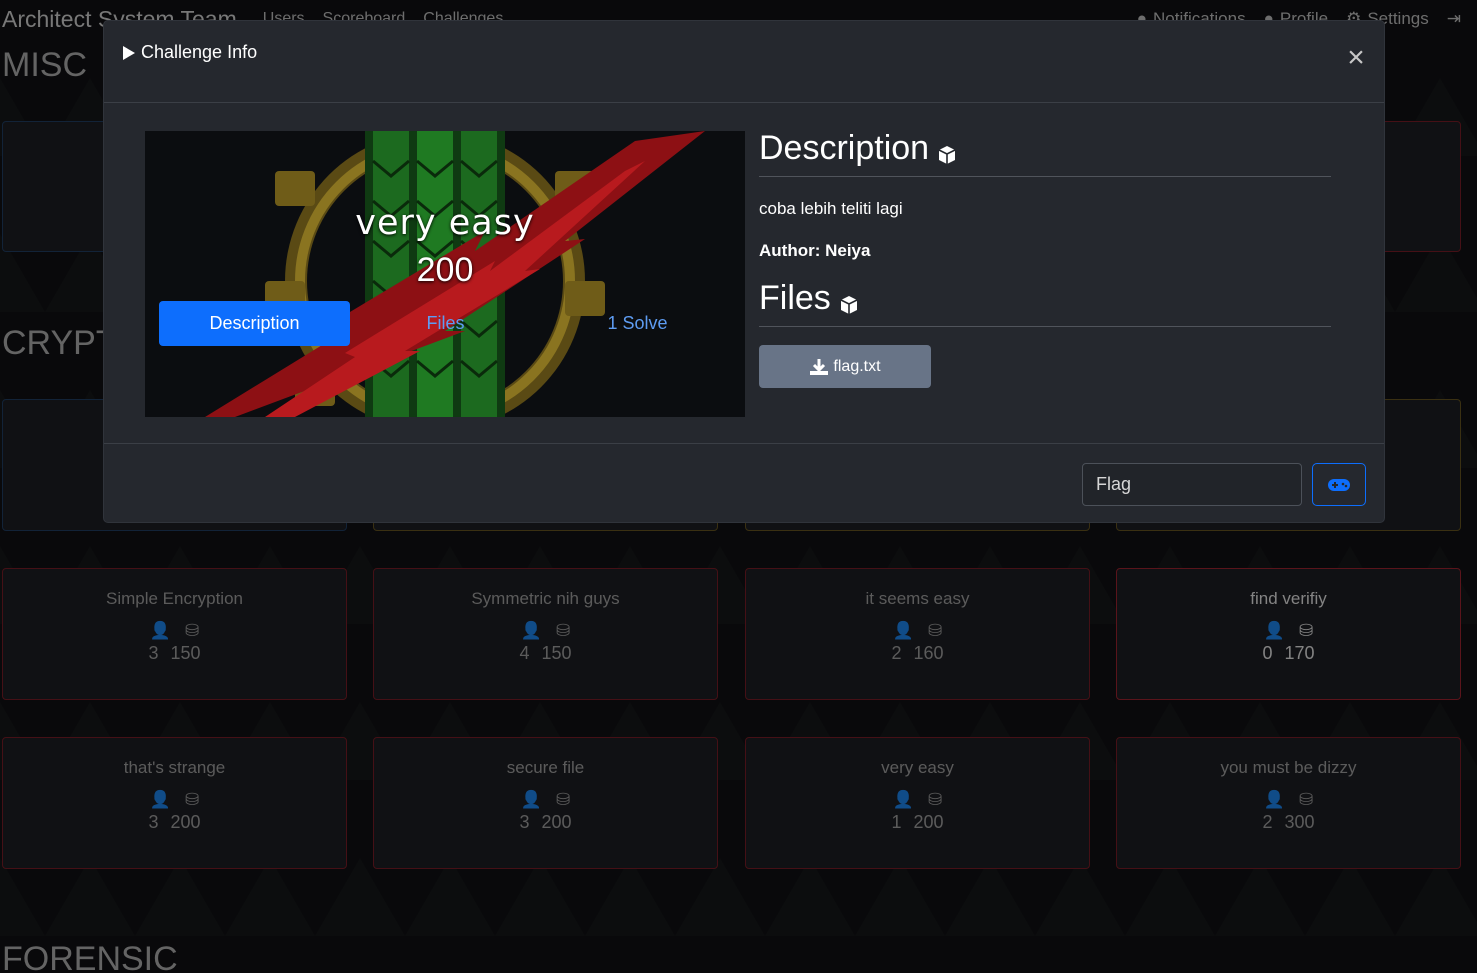  I want to click on file-name: flag.txt, so click(857, 366).